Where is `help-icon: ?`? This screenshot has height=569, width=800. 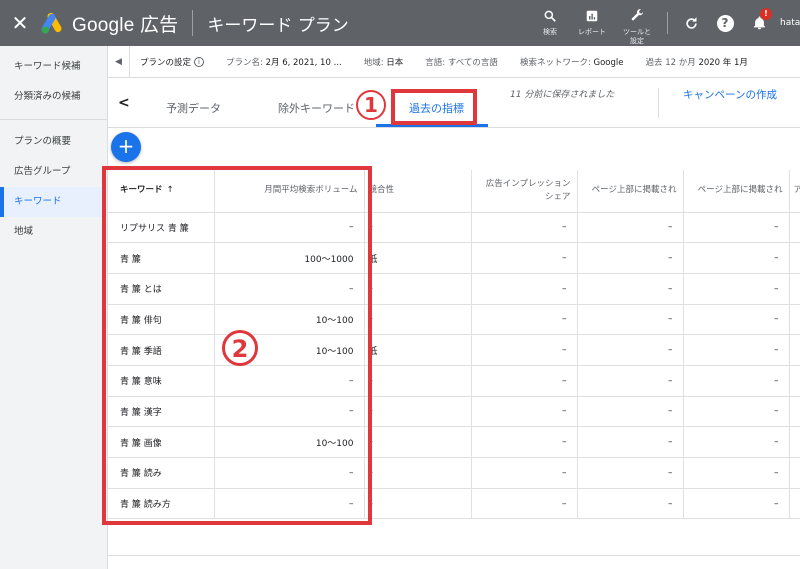 help-icon: ? is located at coordinates (725, 23).